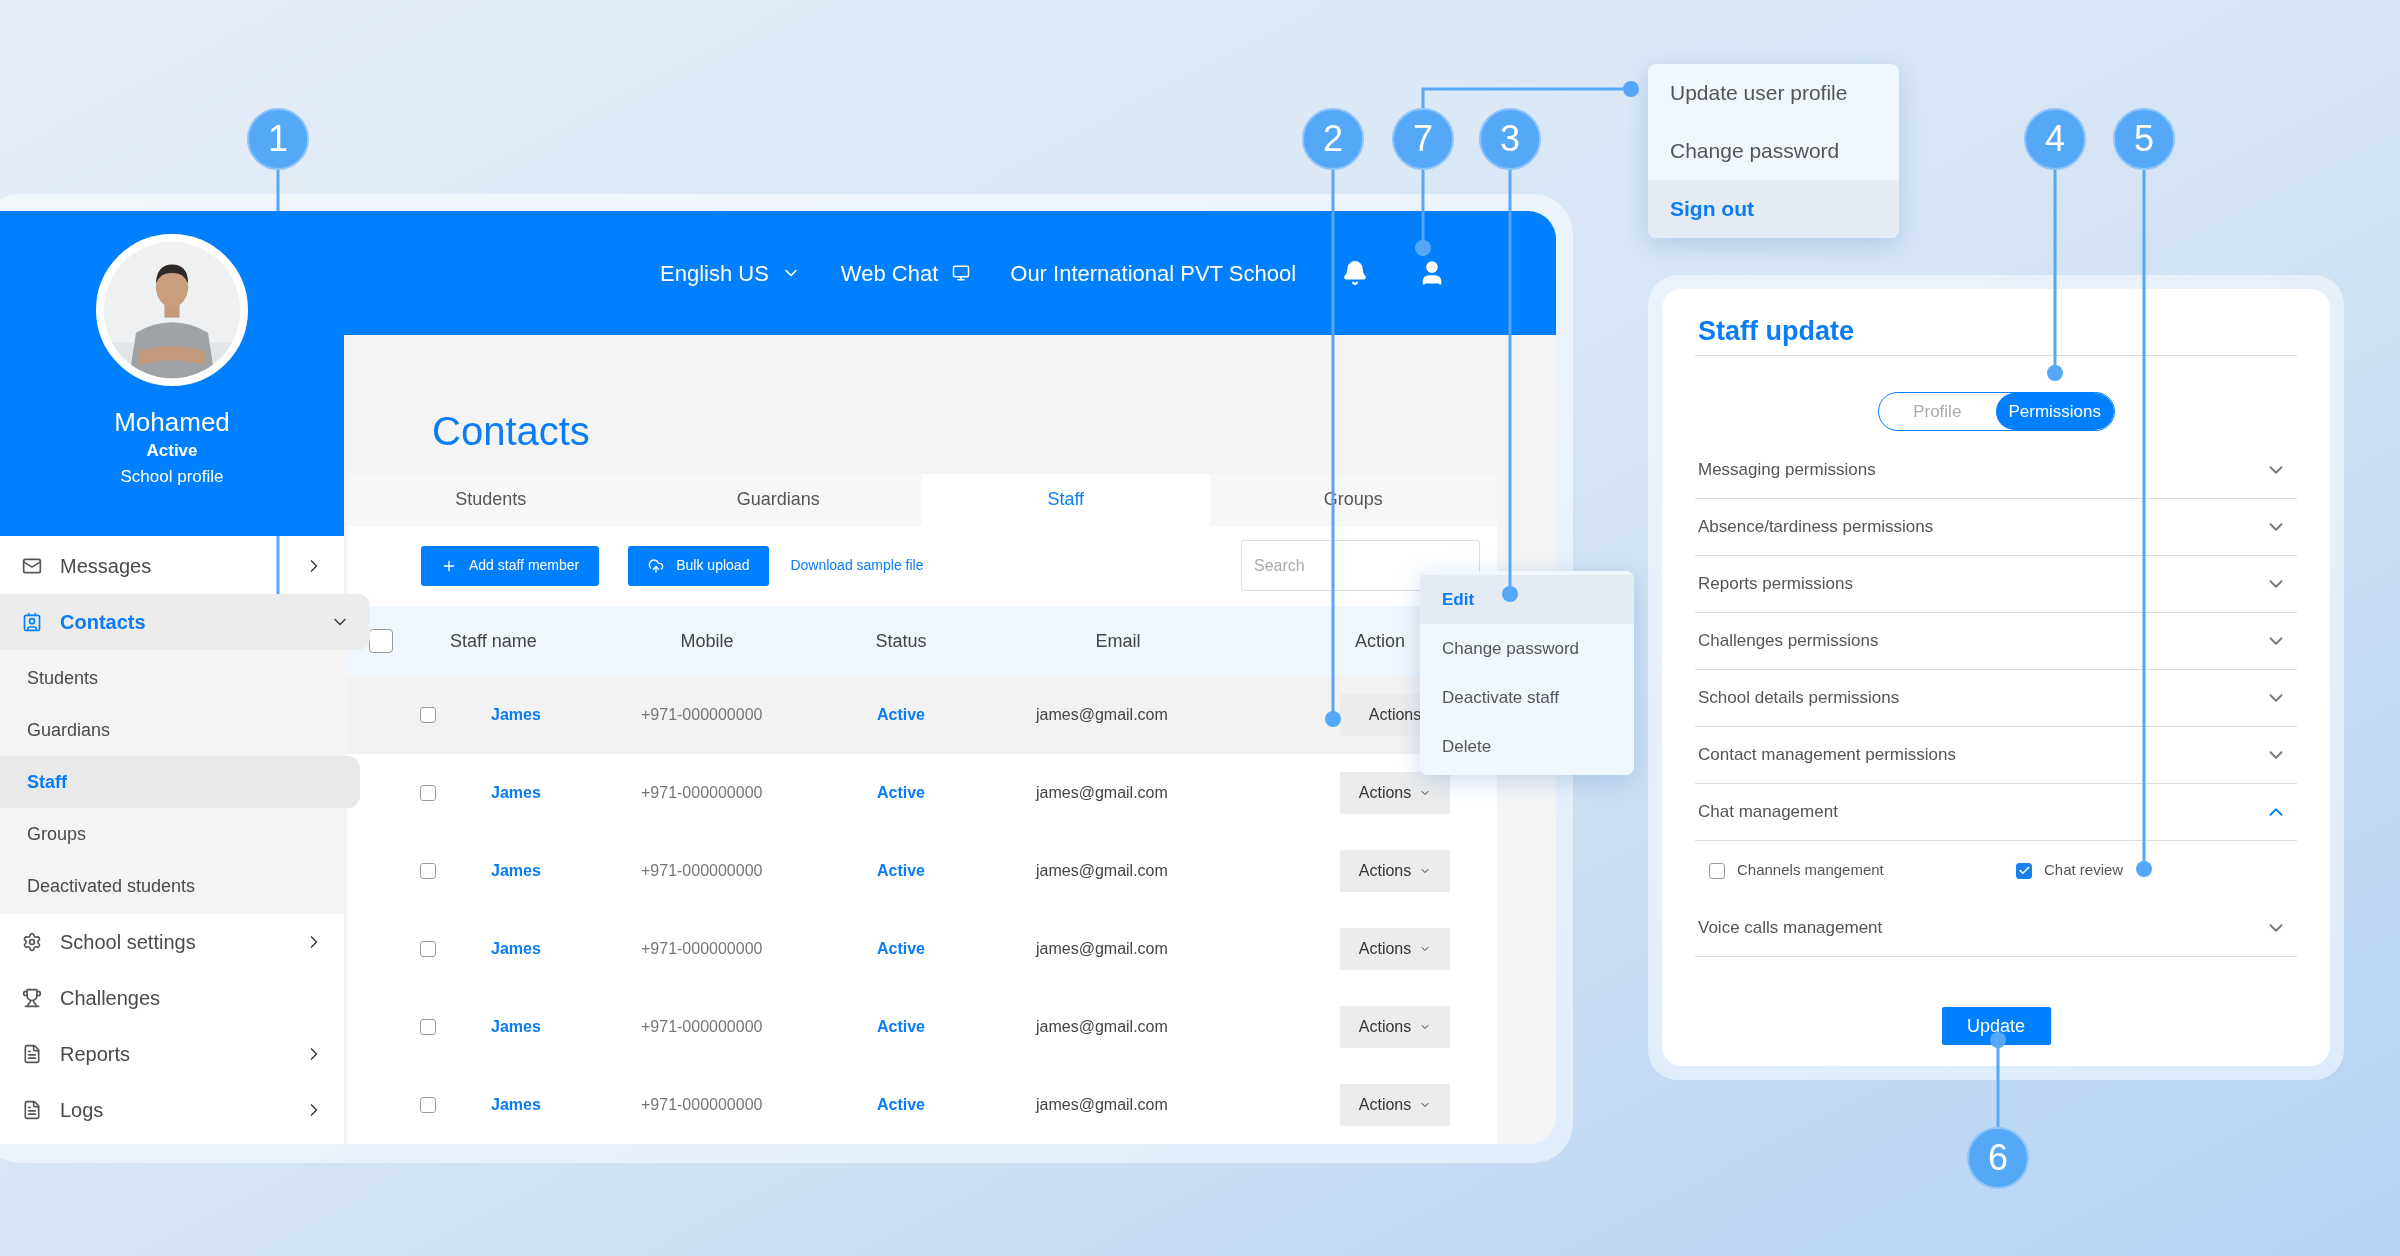  I want to click on column-header: Email, so click(1118, 641).